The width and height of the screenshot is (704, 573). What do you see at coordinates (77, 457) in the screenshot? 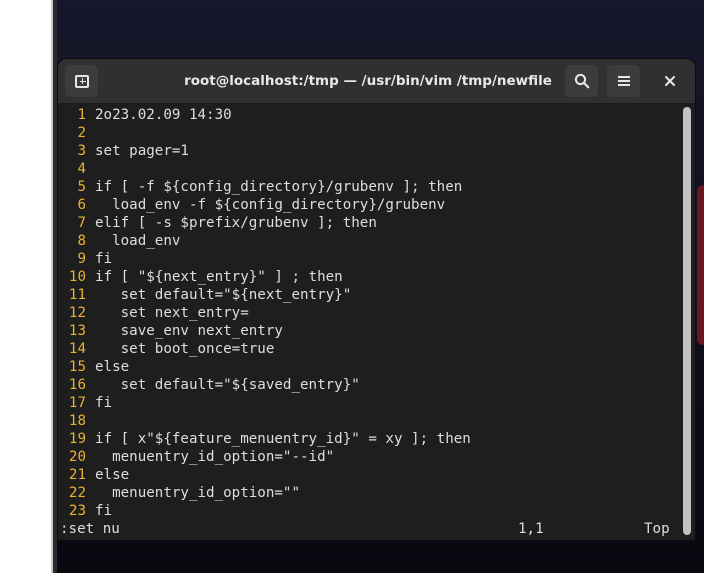
I see `line-number: 20` at bounding box center [77, 457].